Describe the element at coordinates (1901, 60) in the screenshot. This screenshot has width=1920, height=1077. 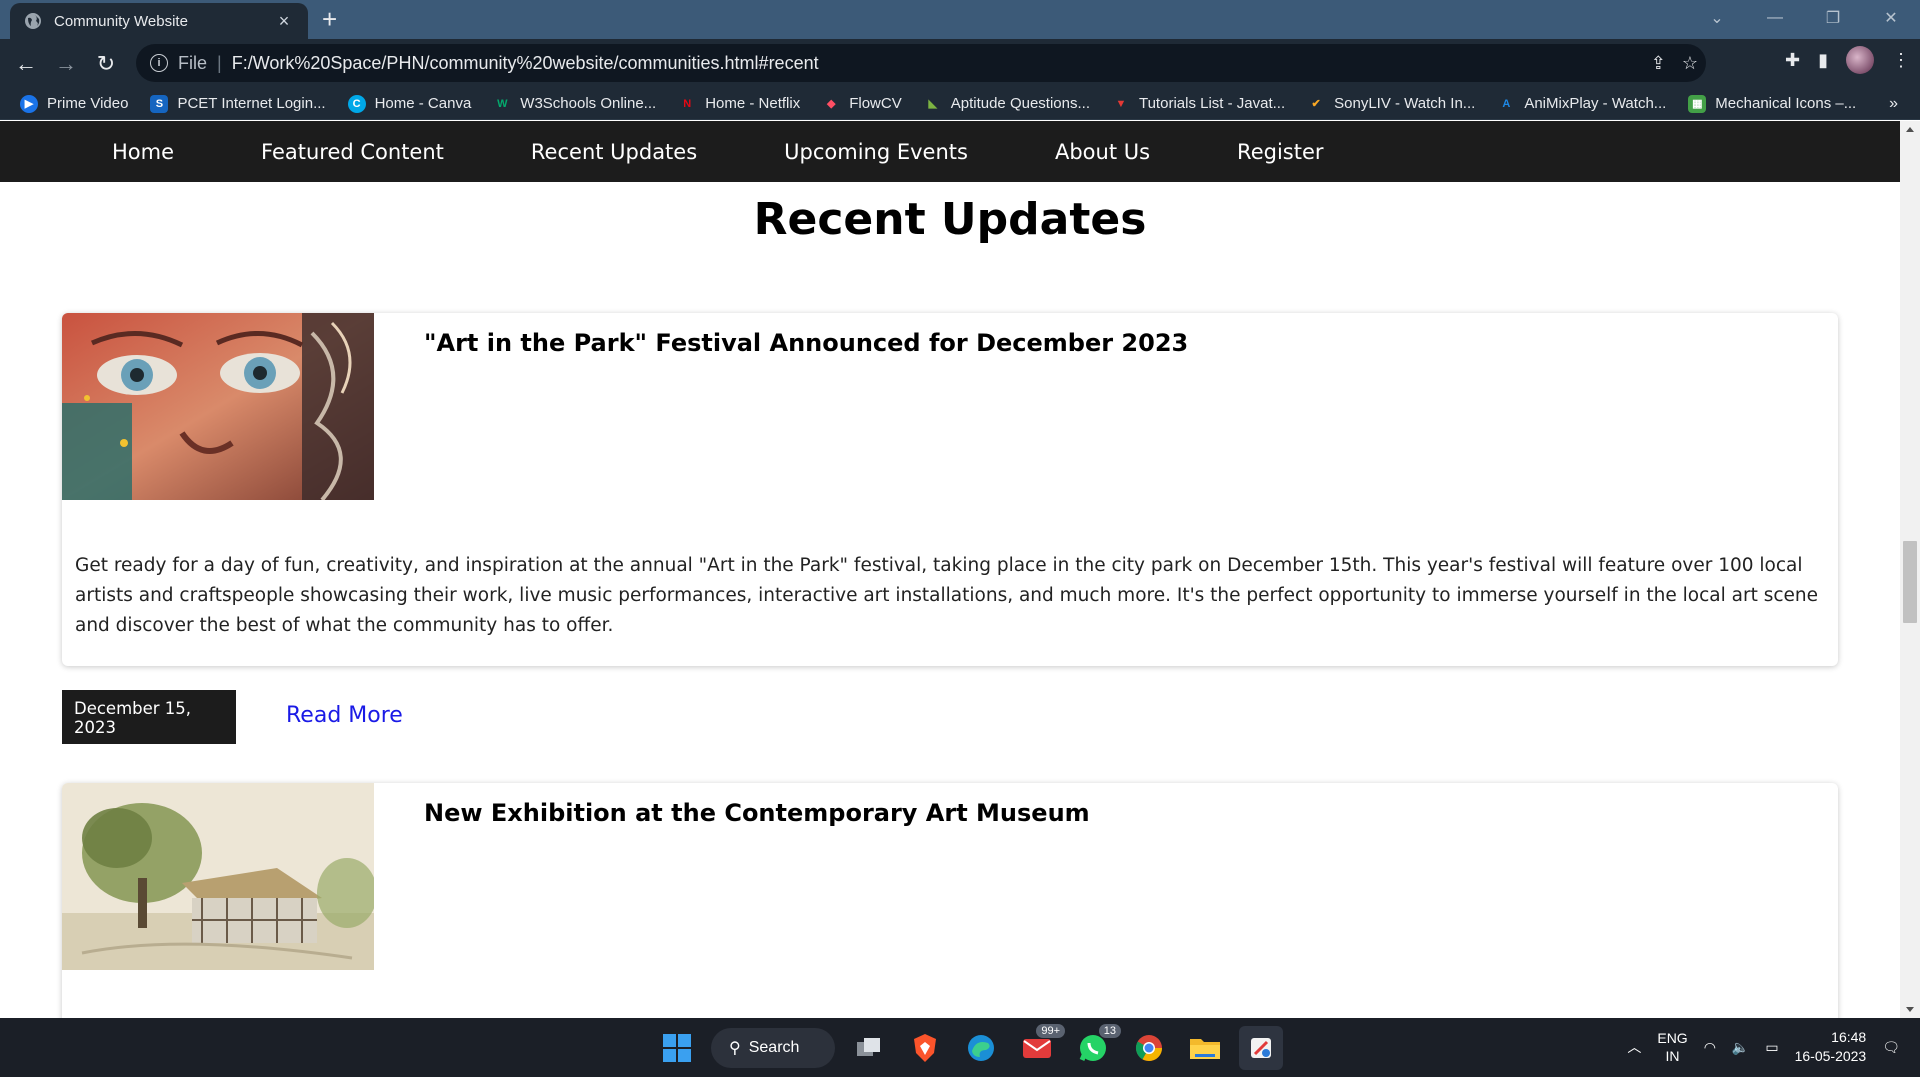
I see `menu-icon: ⋮` at that location.